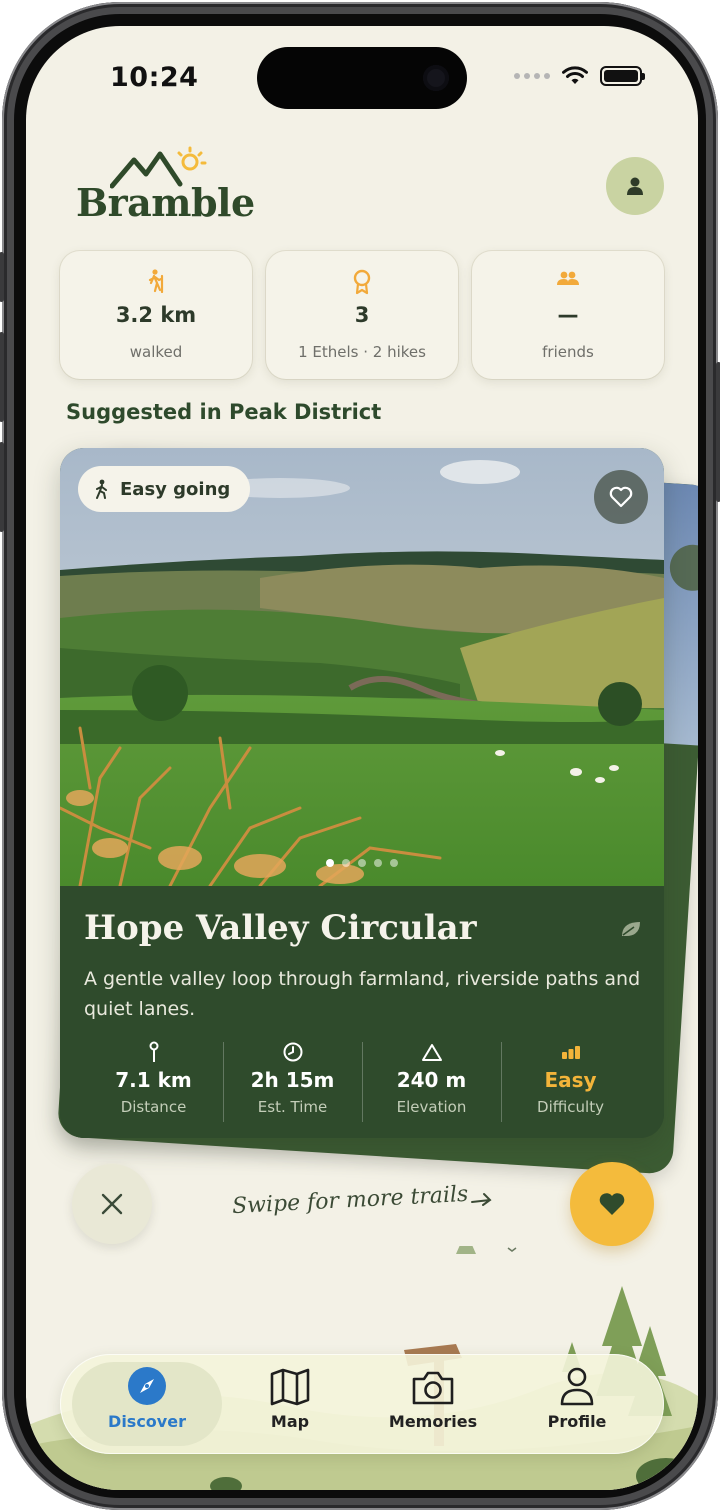 Image resolution: width=720 pixels, height=1512 pixels. Describe the element at coordinates (153, 1107) in the screenshot. I see `metric-label: Distance` at that location.